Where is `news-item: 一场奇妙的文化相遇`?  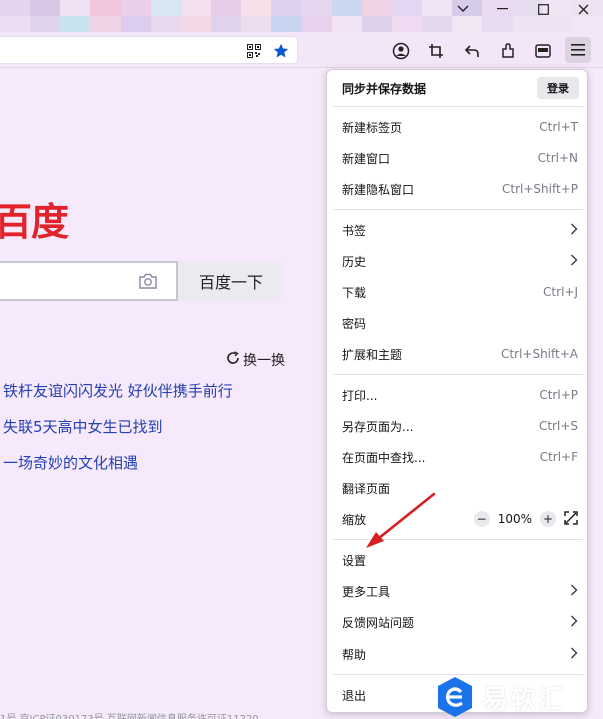 news-item: 一场奇妙的文化相遇 is located at coordinates (70, 462).